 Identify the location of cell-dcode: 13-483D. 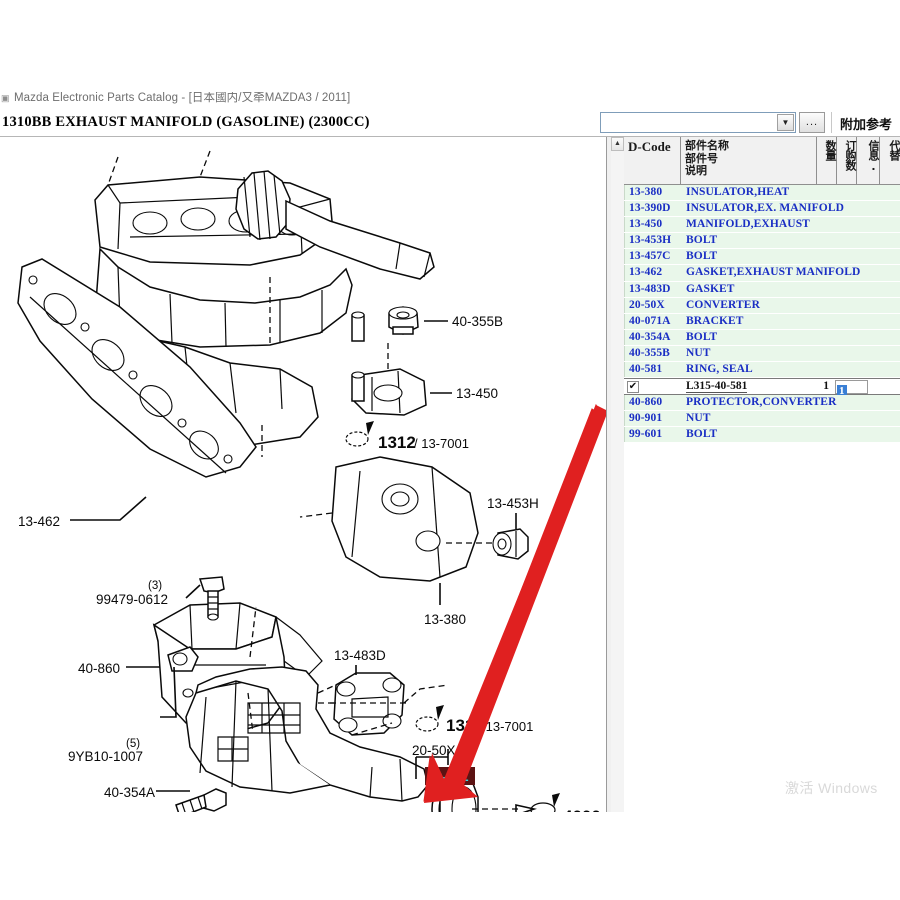
(650, 288).